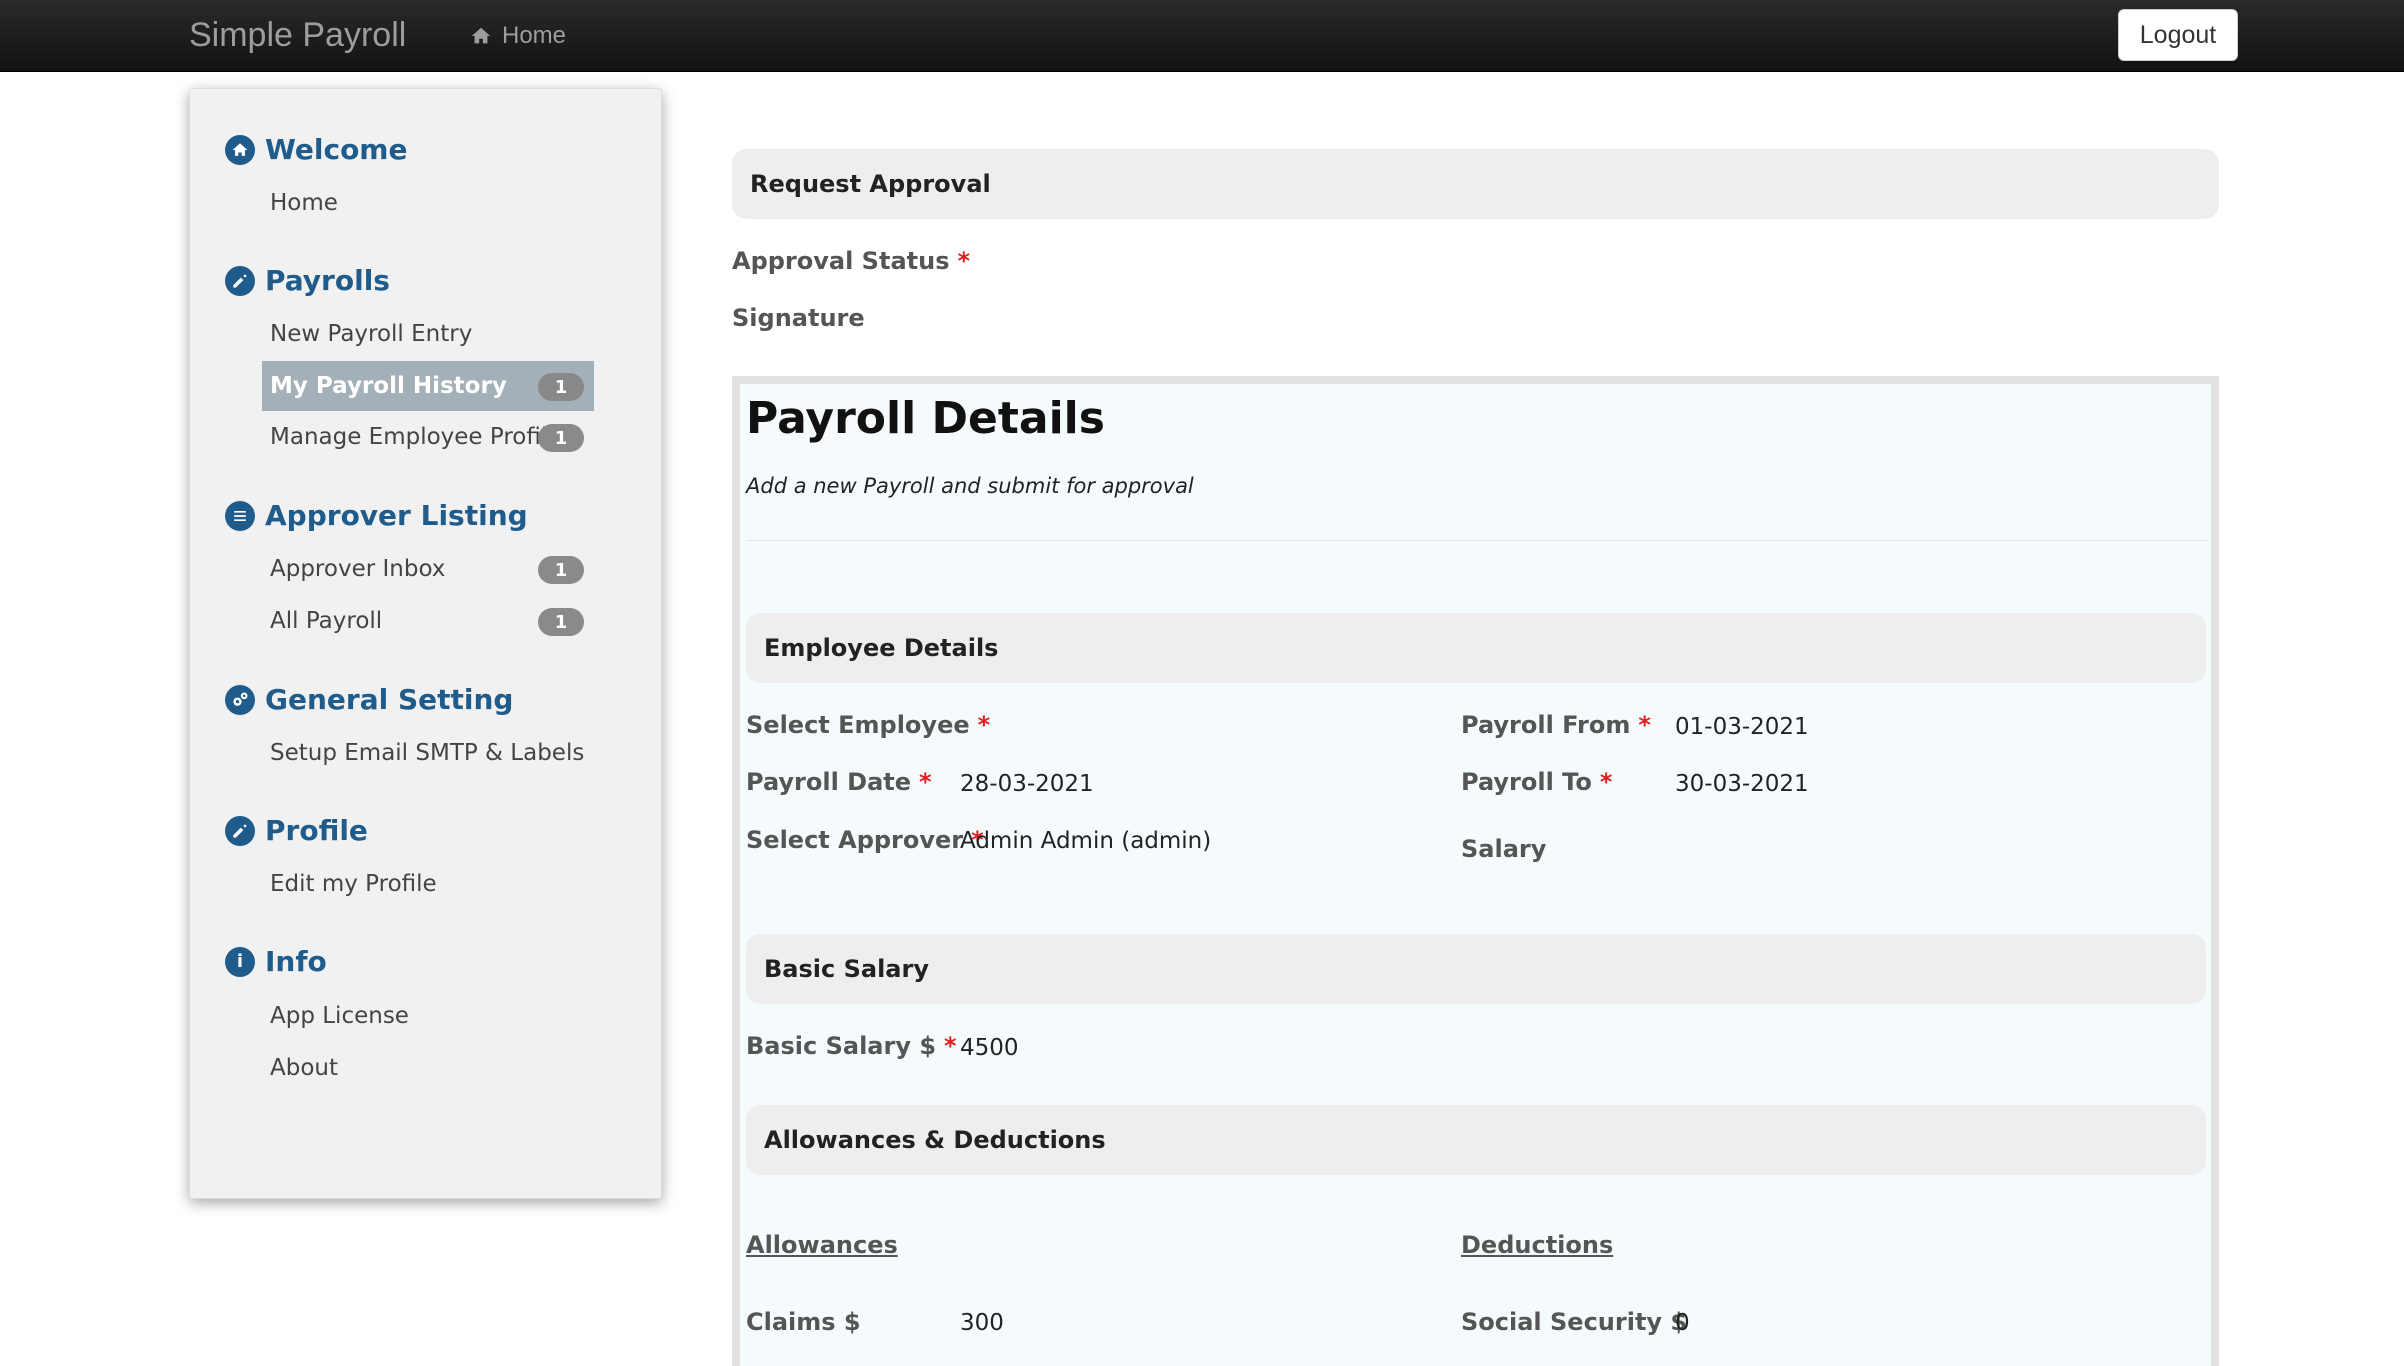 This screenshot has height=1366, width=2404. What do you see at coordinates (297, 35) in the screenshot?
I see `app-brand: Simple Payroll` at bounding box center [297, 35].